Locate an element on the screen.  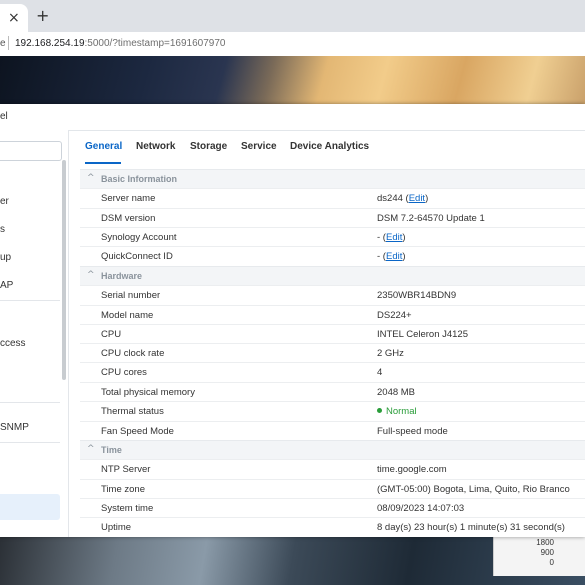
sidebar-item: er is located at coordinates (4, 201).